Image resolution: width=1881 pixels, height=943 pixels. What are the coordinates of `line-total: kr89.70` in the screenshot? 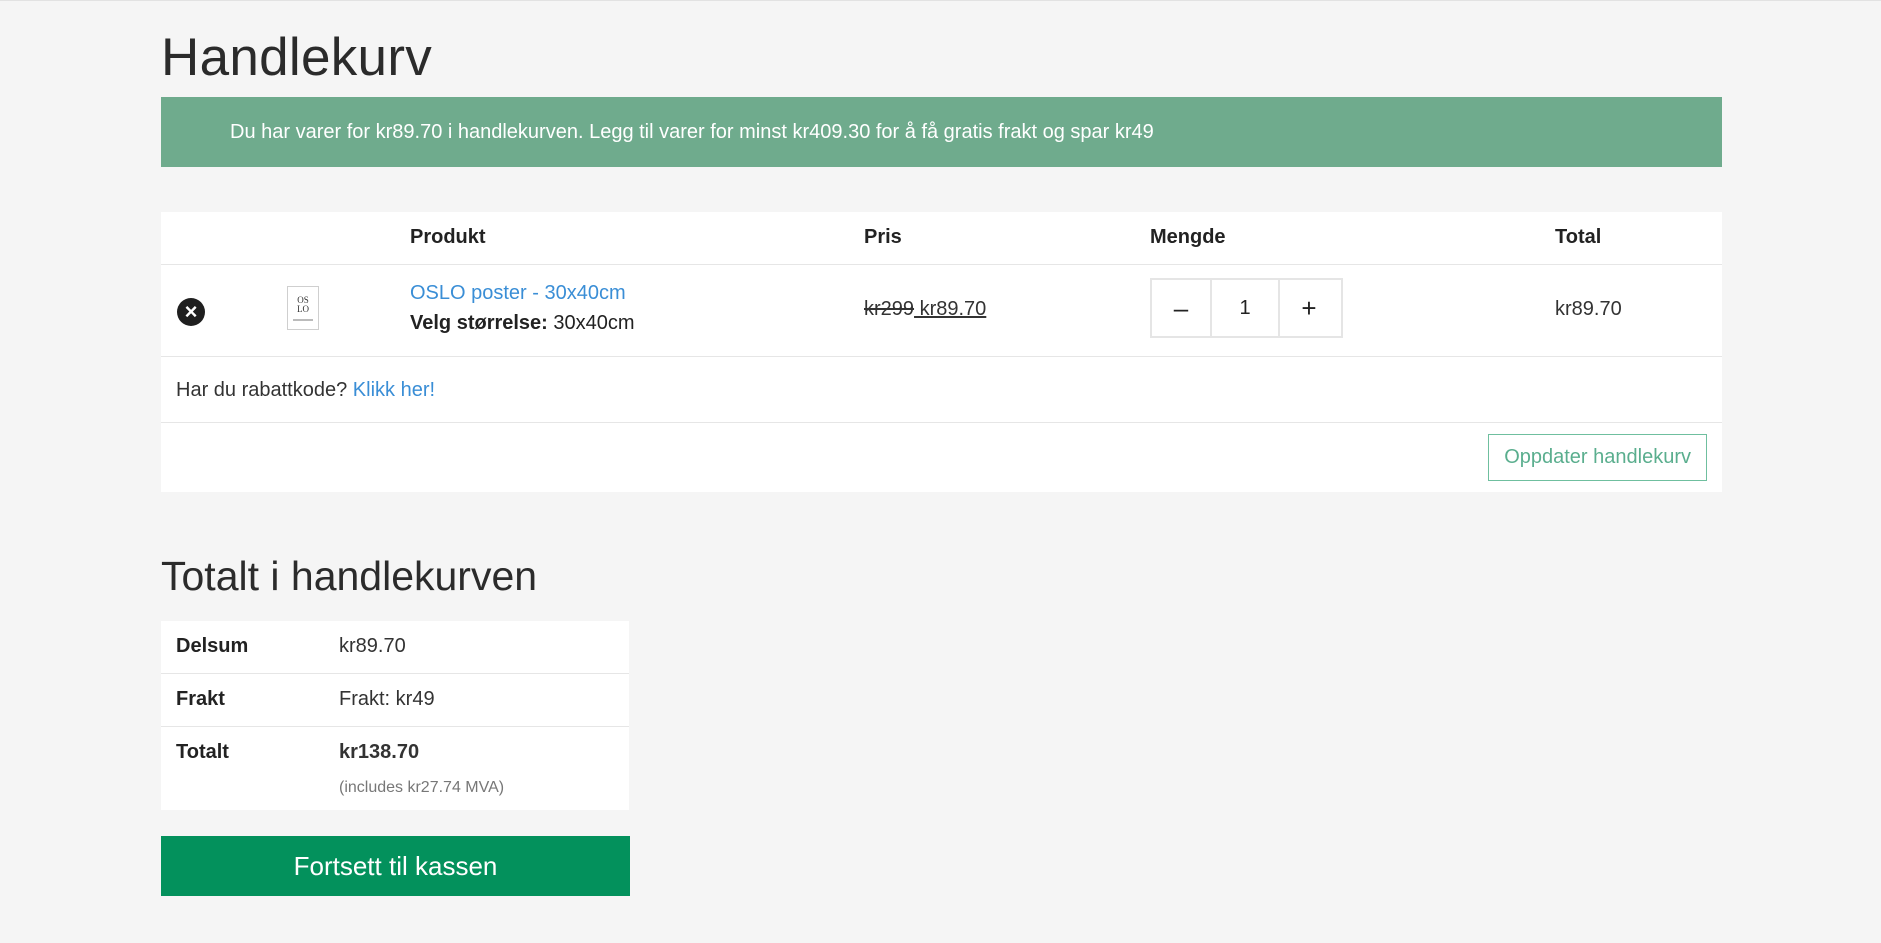 It's located at (1588, 309).